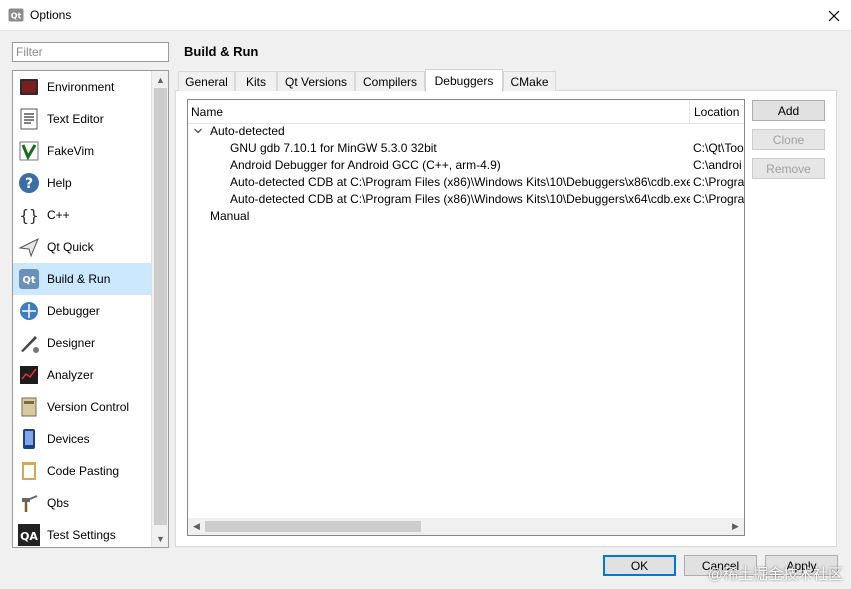  I want to click on tree-group-row: Manual, so click(466, 217).